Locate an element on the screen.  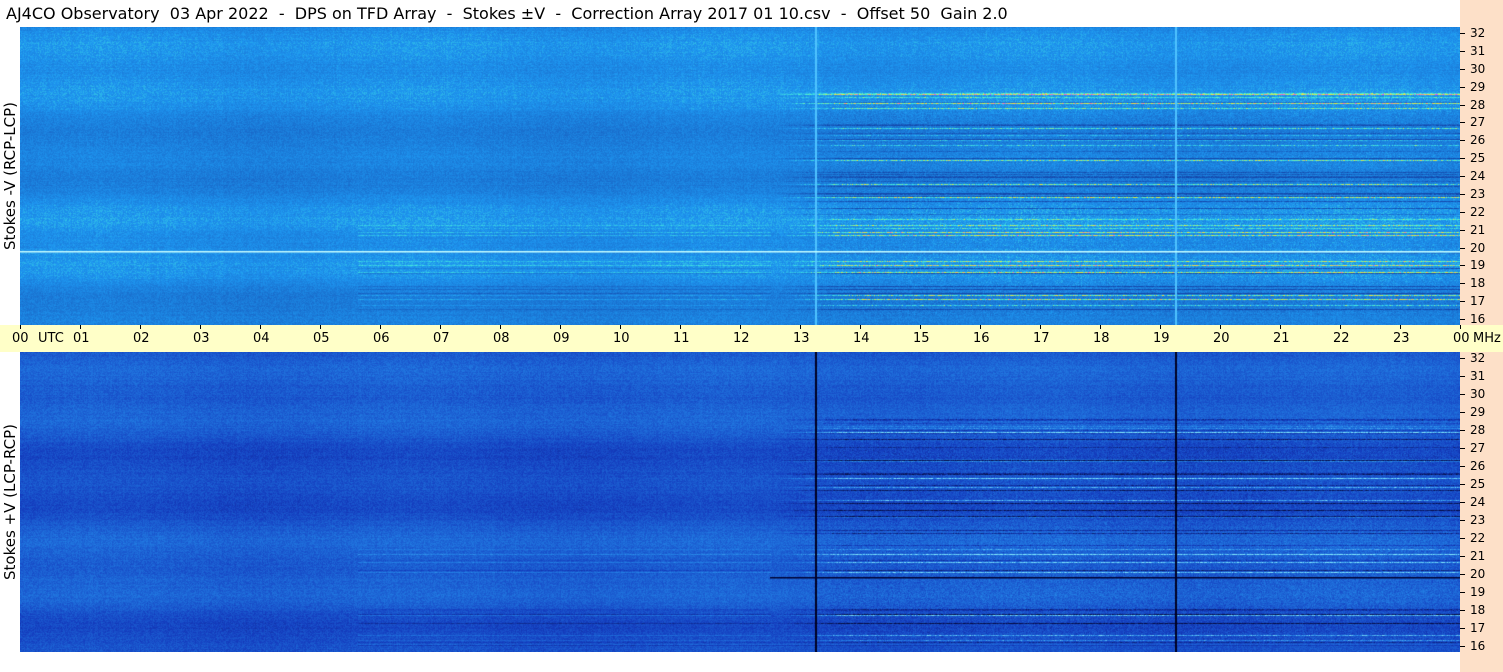
time-tick-label-9: 09 is located at coordinates (561, 338).